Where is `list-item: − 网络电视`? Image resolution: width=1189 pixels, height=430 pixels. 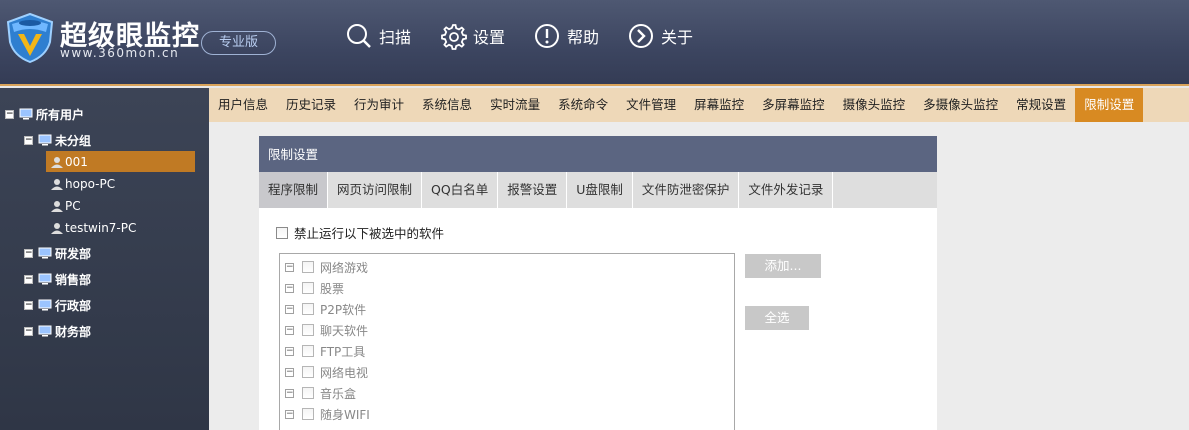
list-item: − 网络电视 is located at coordinates (326, 372).